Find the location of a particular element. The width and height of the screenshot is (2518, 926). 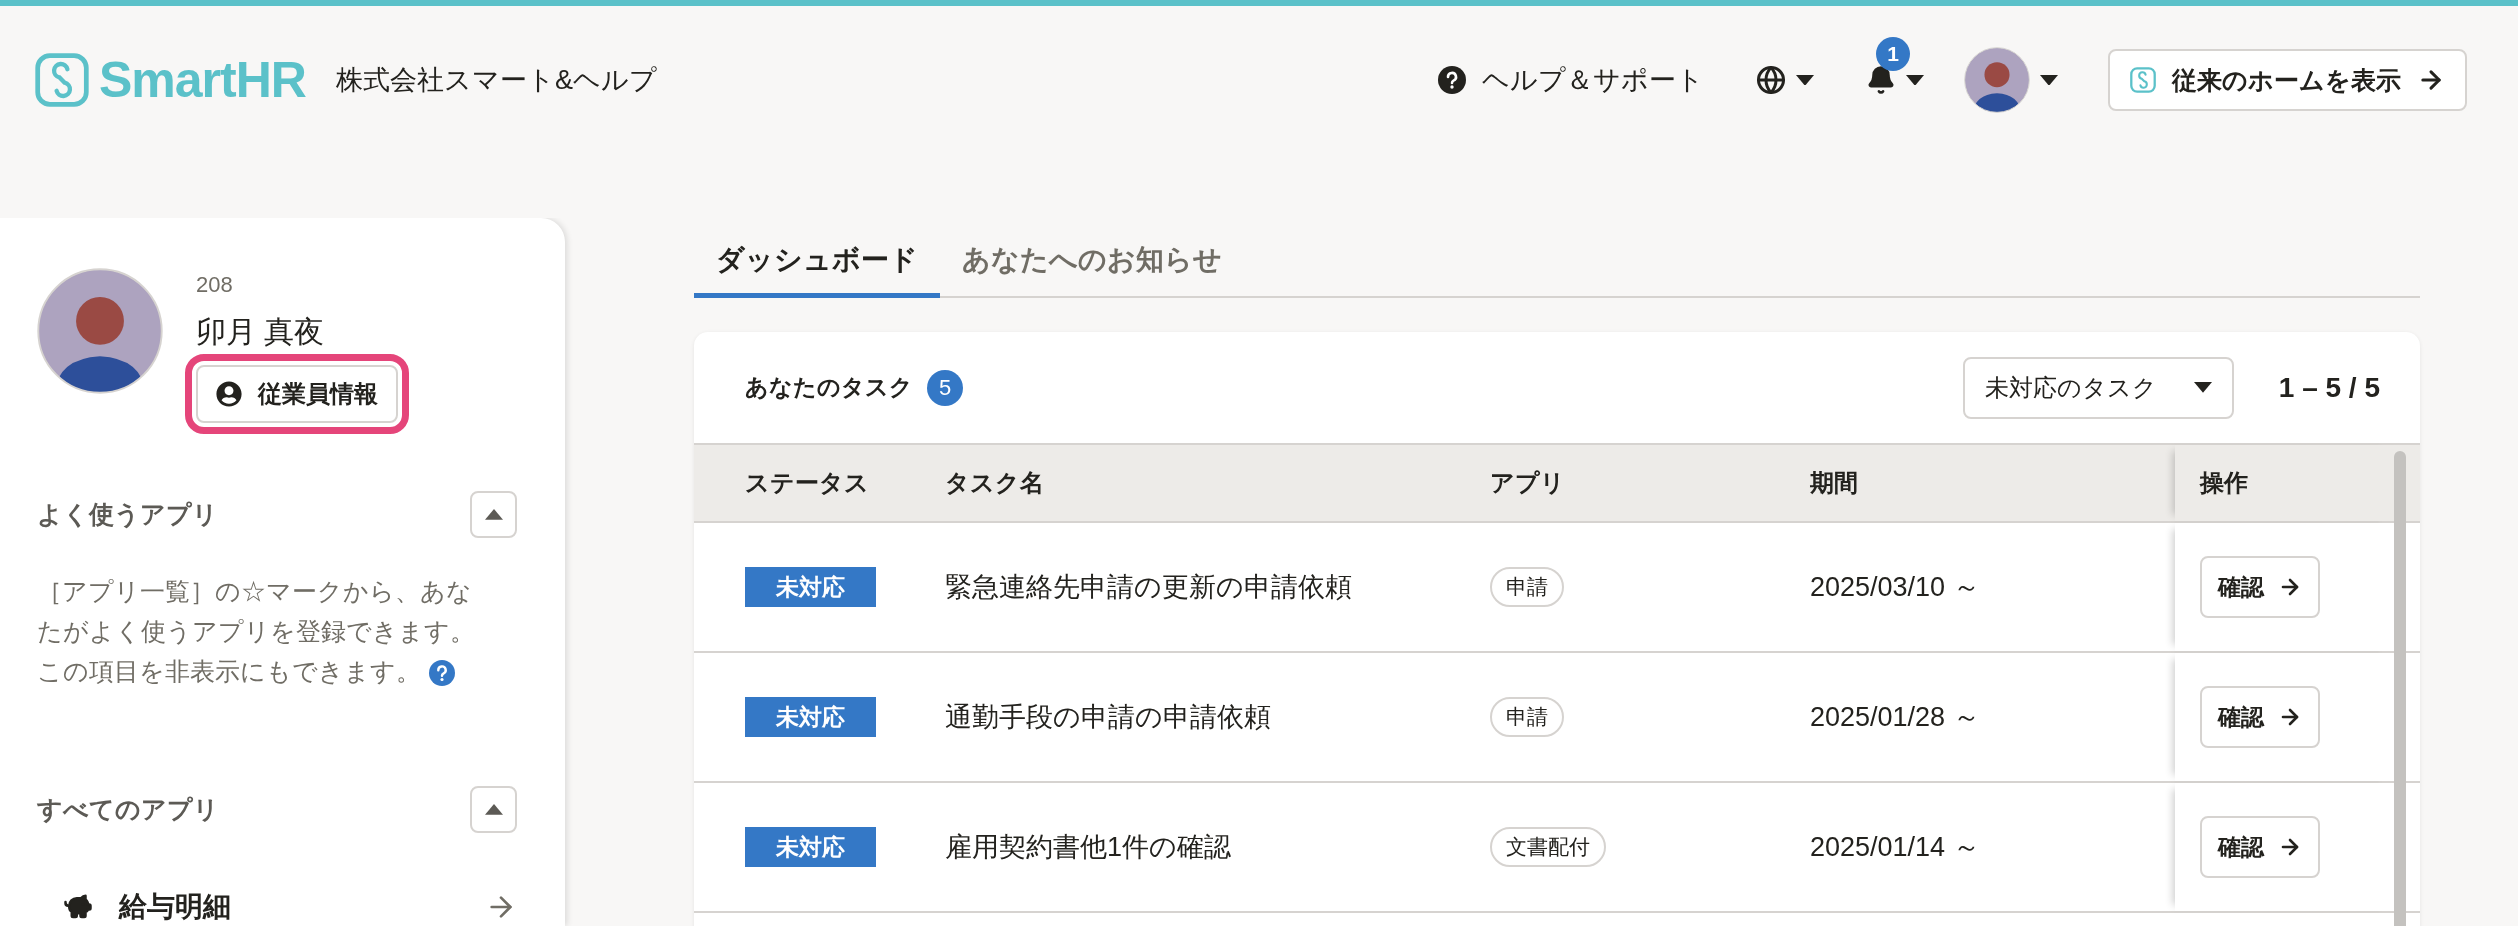

scrollbar-thumb is located at coordinates (2400, 688).